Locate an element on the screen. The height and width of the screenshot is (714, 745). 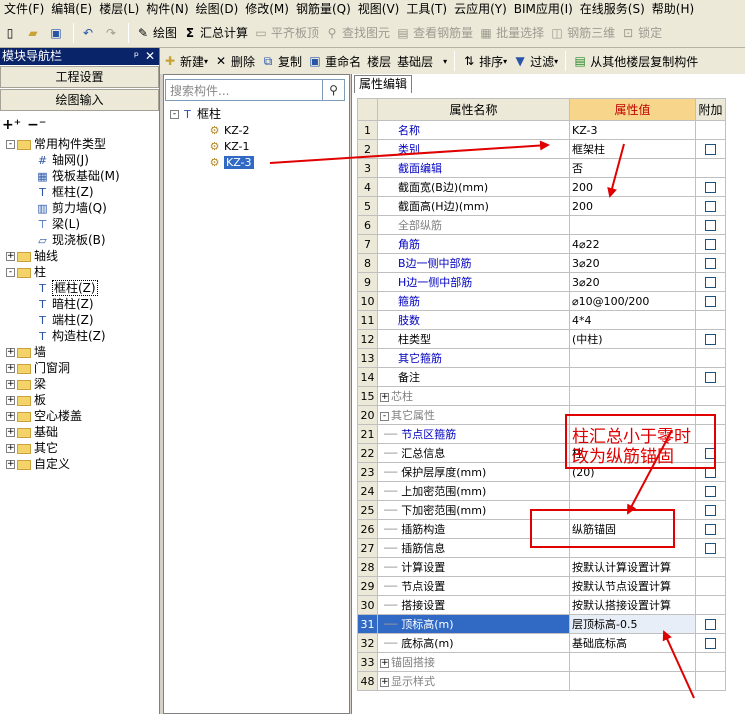
nav-tree-item: T 端柱(Z) is located at coordinates (80, 320).